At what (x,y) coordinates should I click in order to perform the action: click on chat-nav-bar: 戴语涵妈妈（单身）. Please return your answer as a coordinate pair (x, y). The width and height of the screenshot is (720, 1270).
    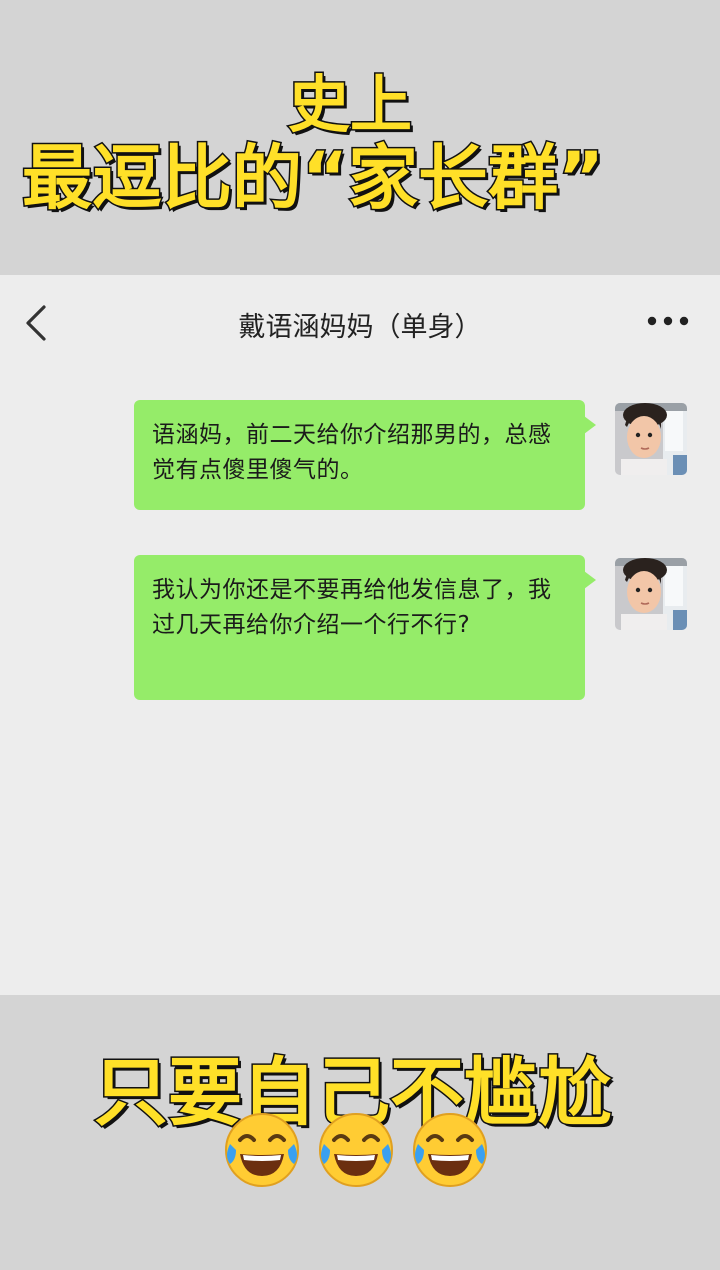
    Looking at the image, I should click on (360, 325).